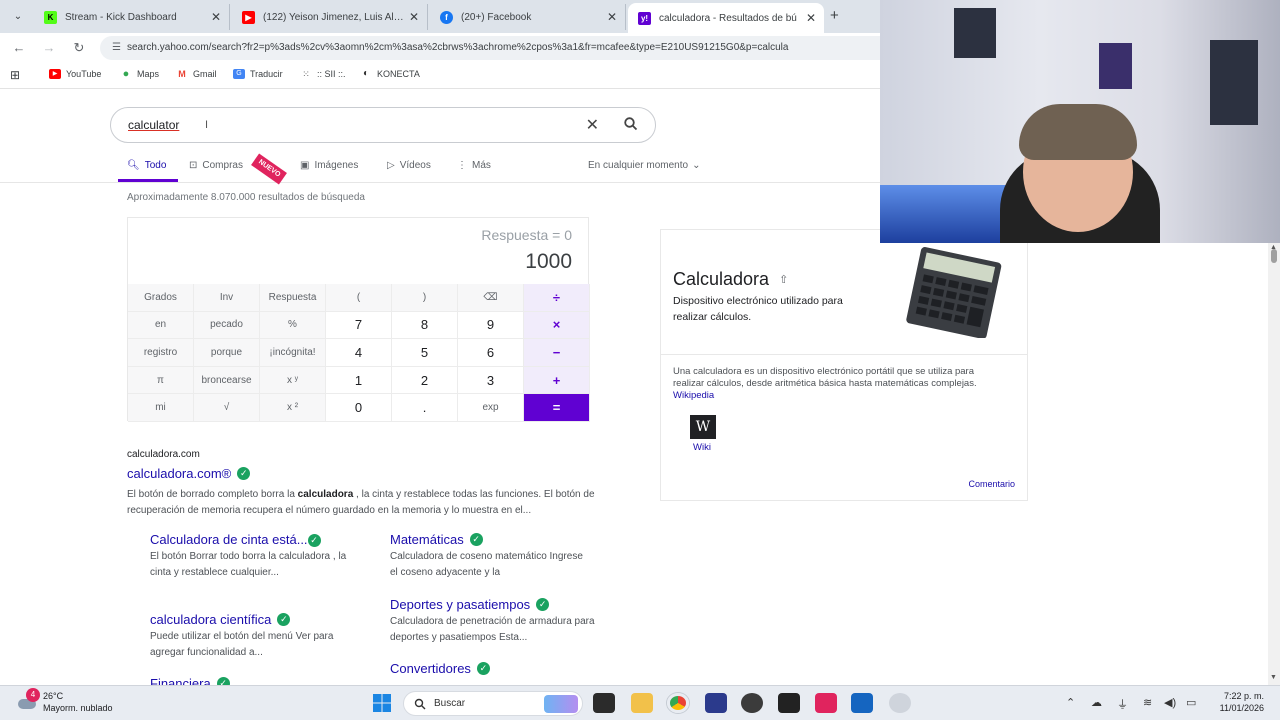 This screenshot has width=1280, height=720. Describe the element at coordinates (1147, 702) in the screenshot. I see `wifi-icon: ≋` at that location.